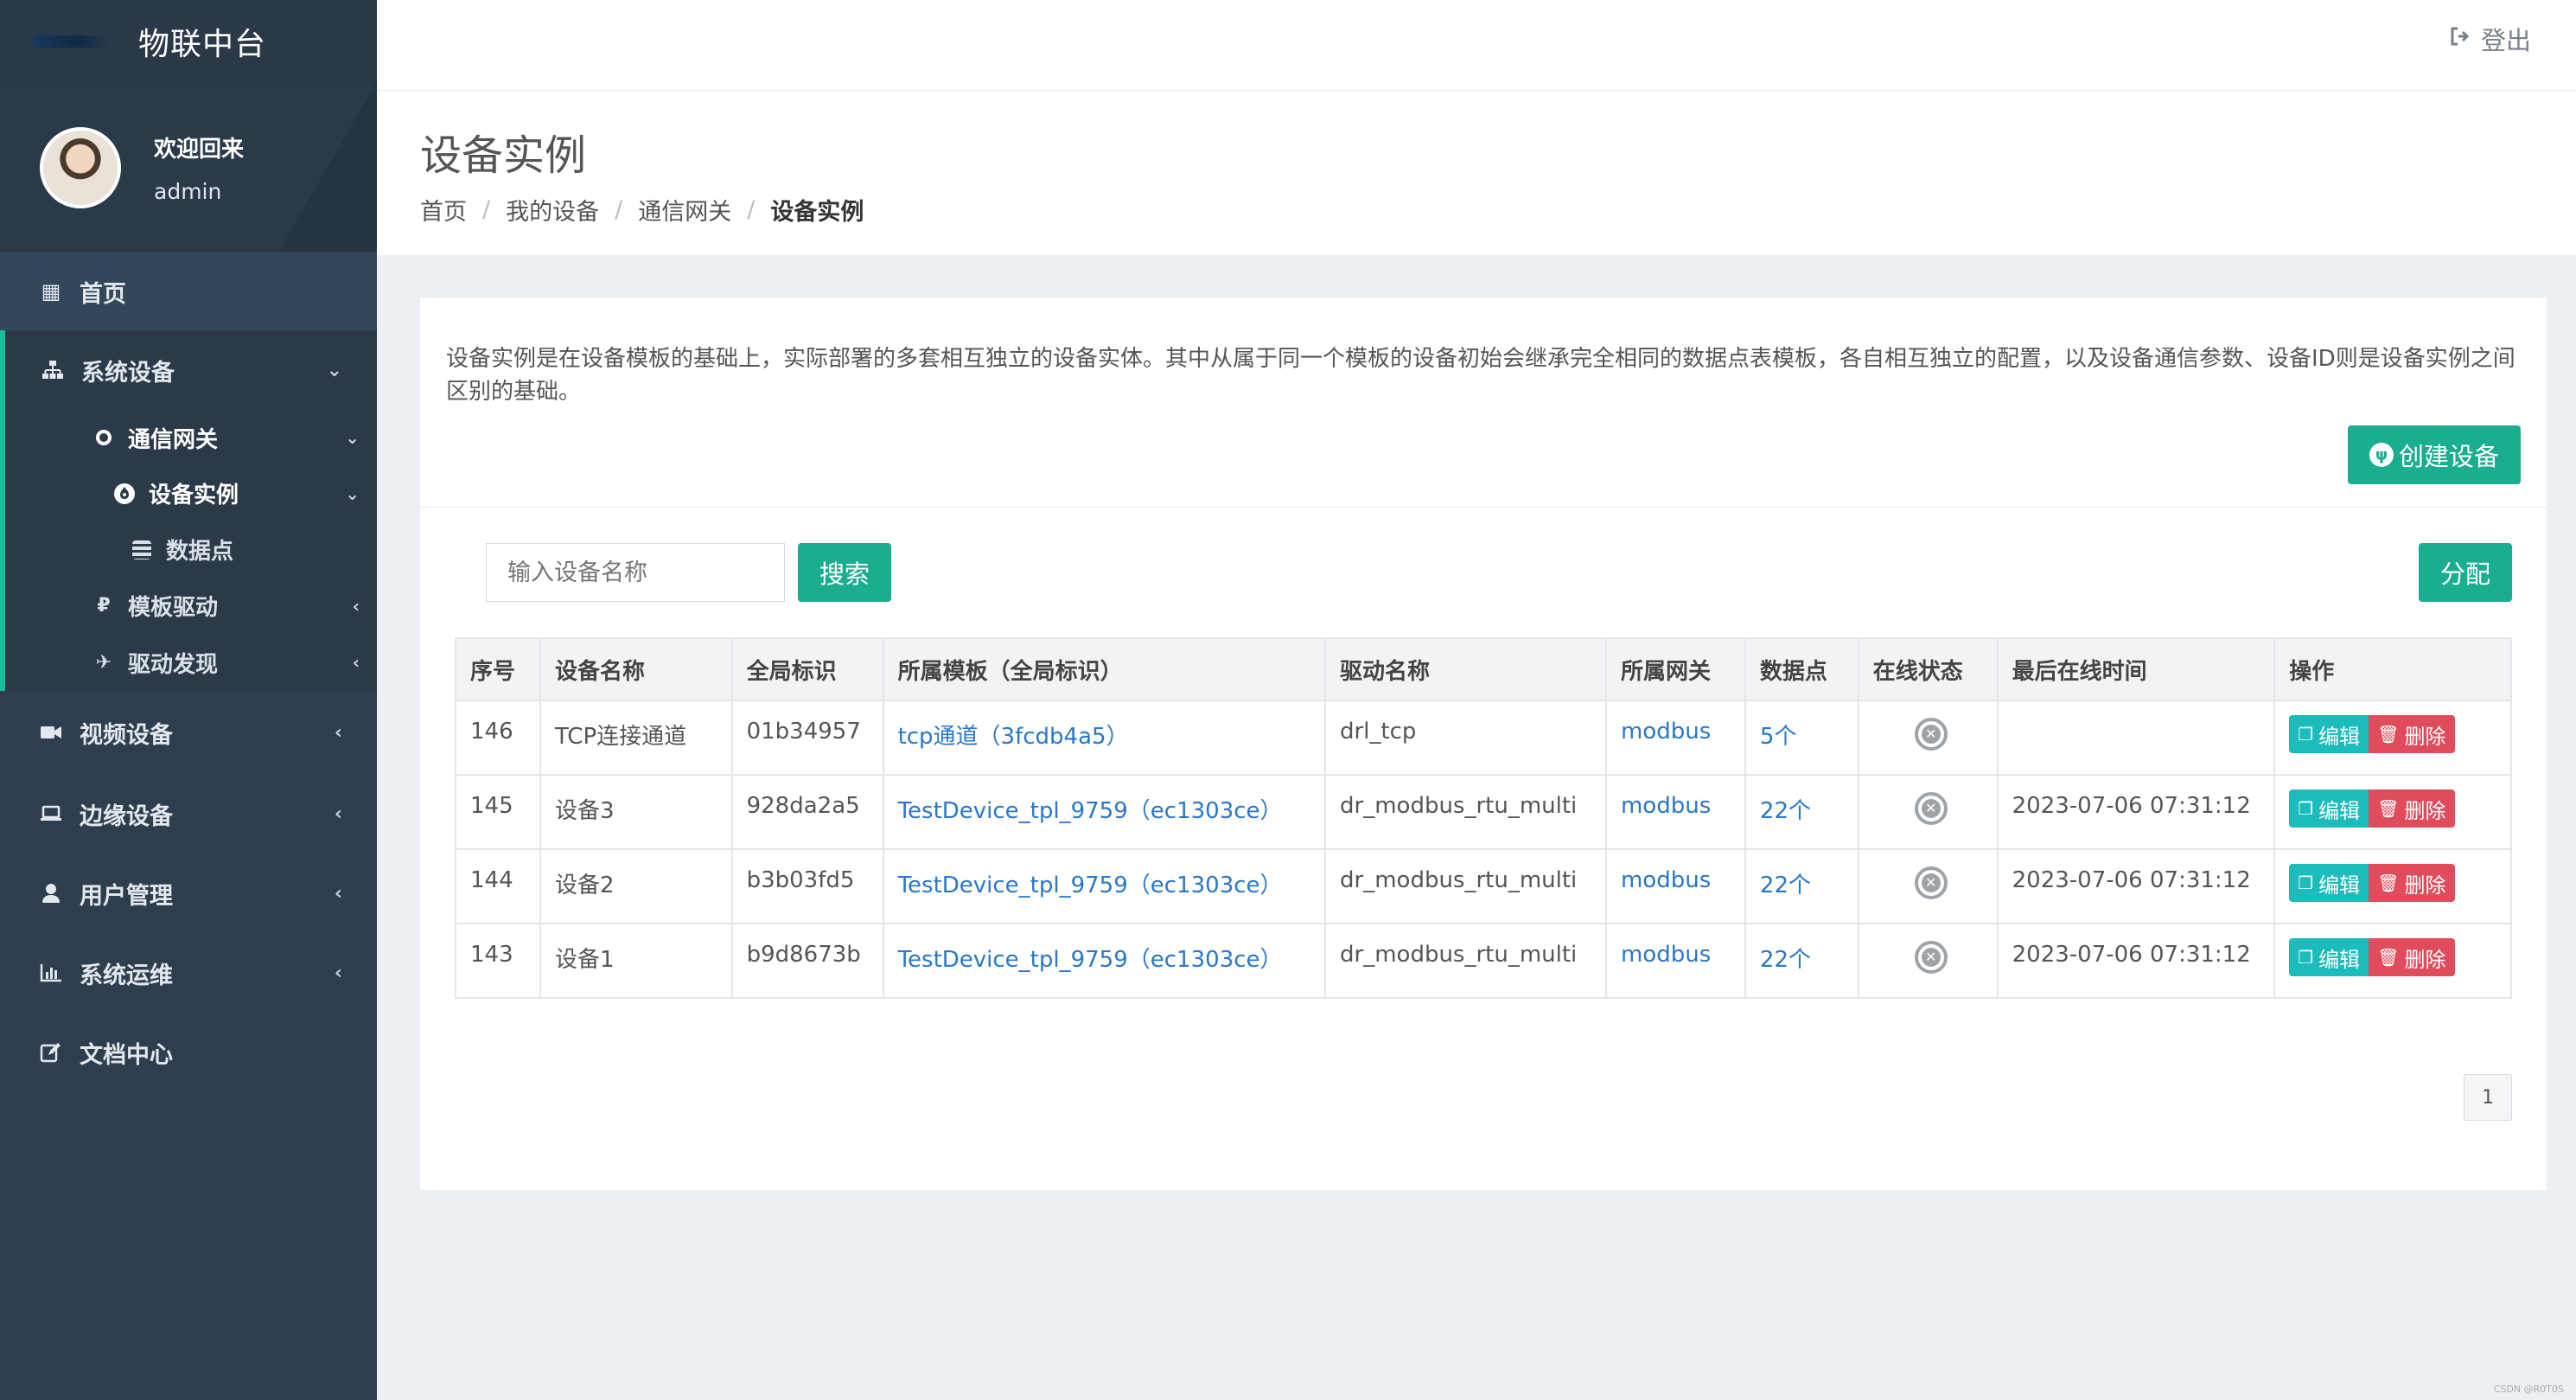  What do you see at coordinates (191, 662) in the screenshot?
I see `sidebar-item-driver-discovery: ✈ 驱动发现 ‹` at bounding box center [191, 662].